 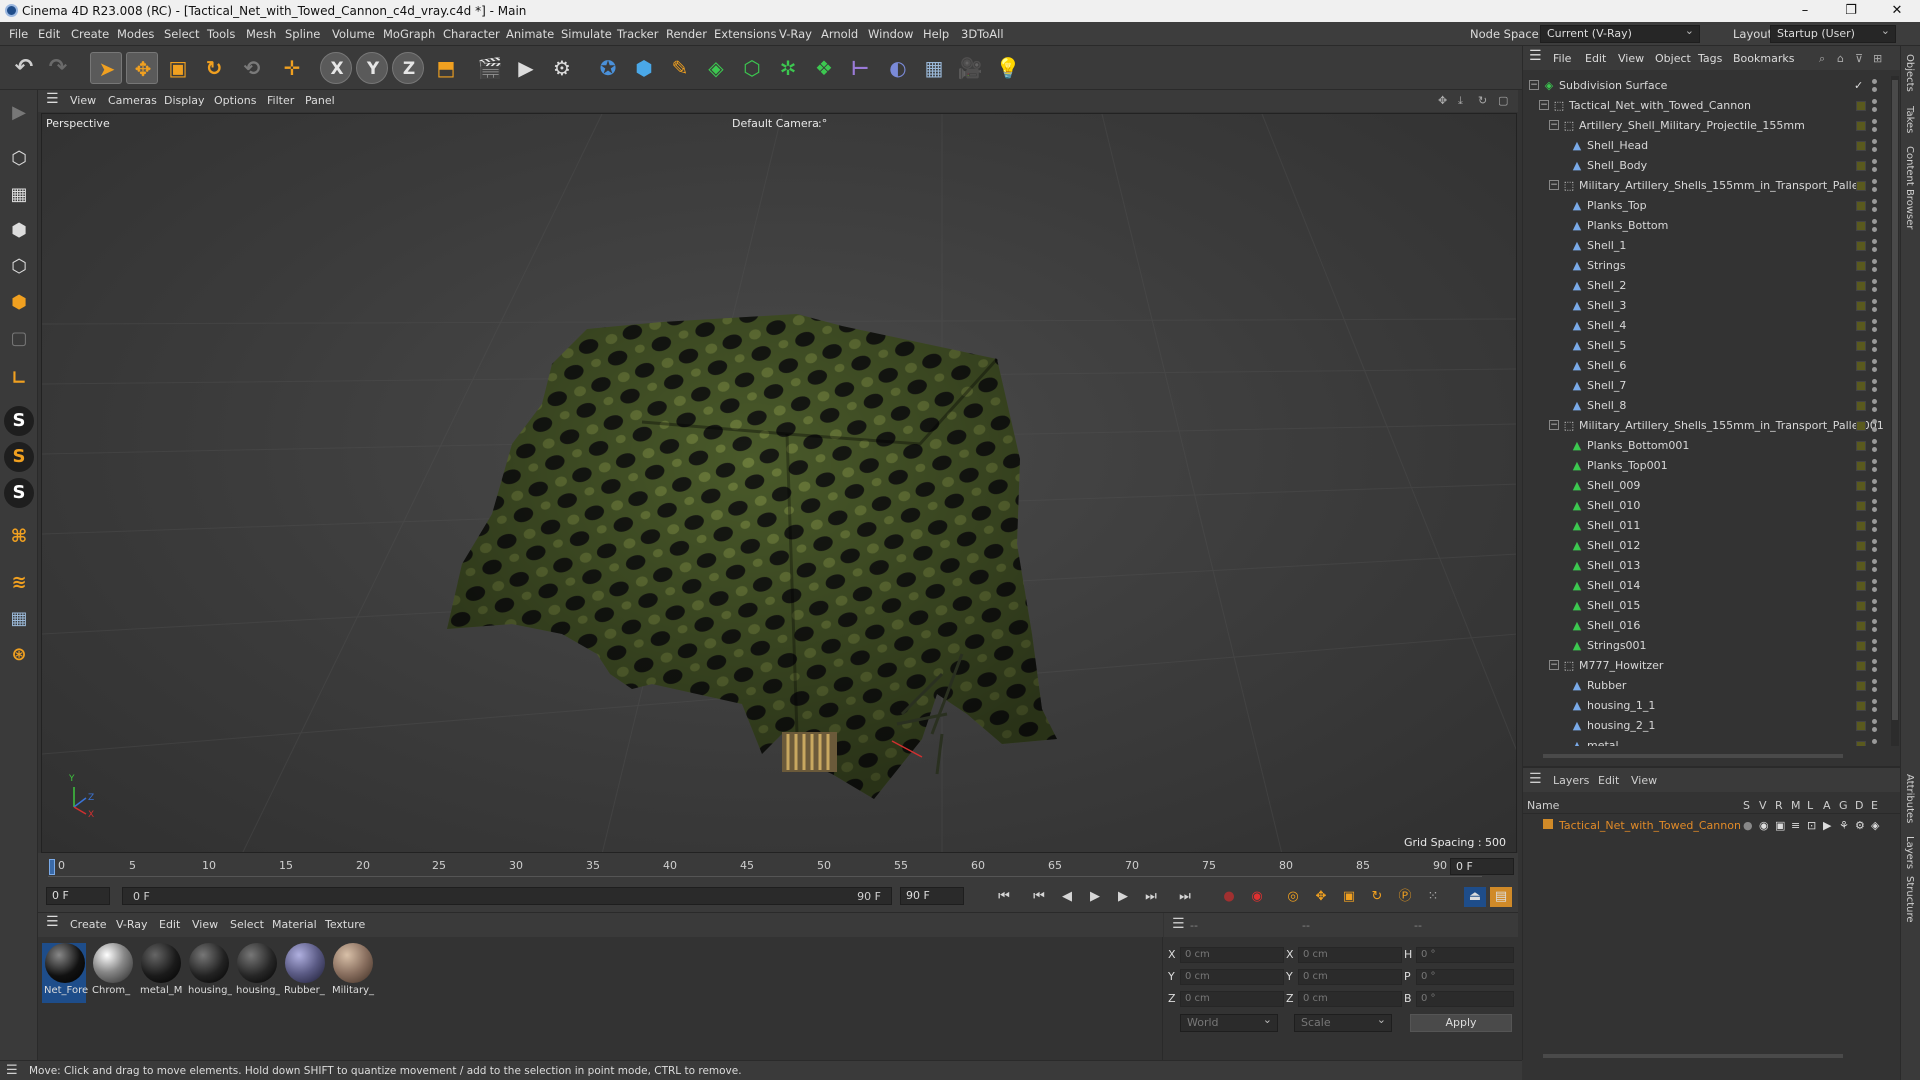 I want to click on menu-arnold: Arnold, so click(x=839, y=34).